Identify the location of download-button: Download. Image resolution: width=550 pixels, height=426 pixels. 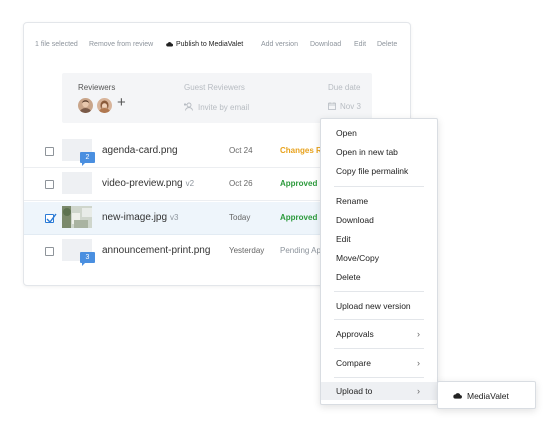
(325, 44).